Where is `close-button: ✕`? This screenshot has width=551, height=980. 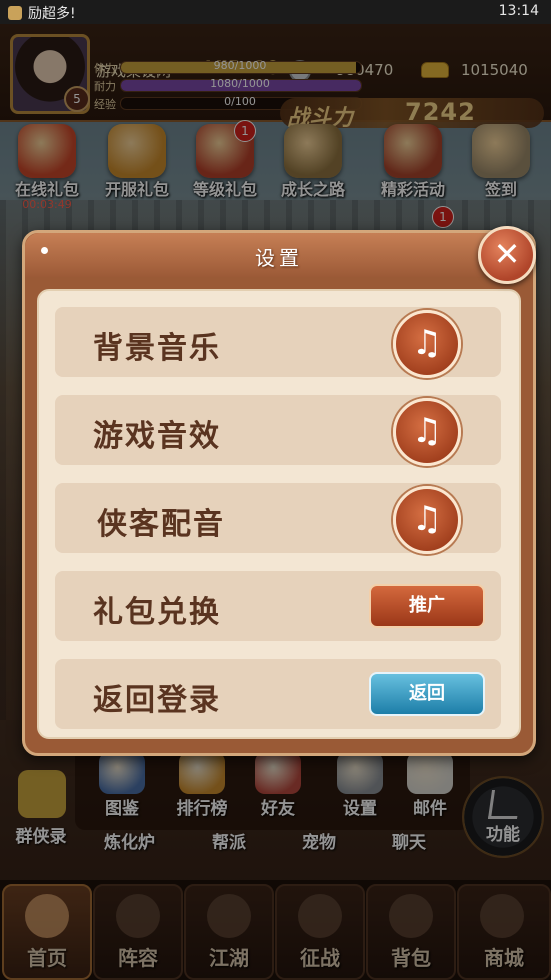
close-button: ✕ is located at coordinates (507, 255).